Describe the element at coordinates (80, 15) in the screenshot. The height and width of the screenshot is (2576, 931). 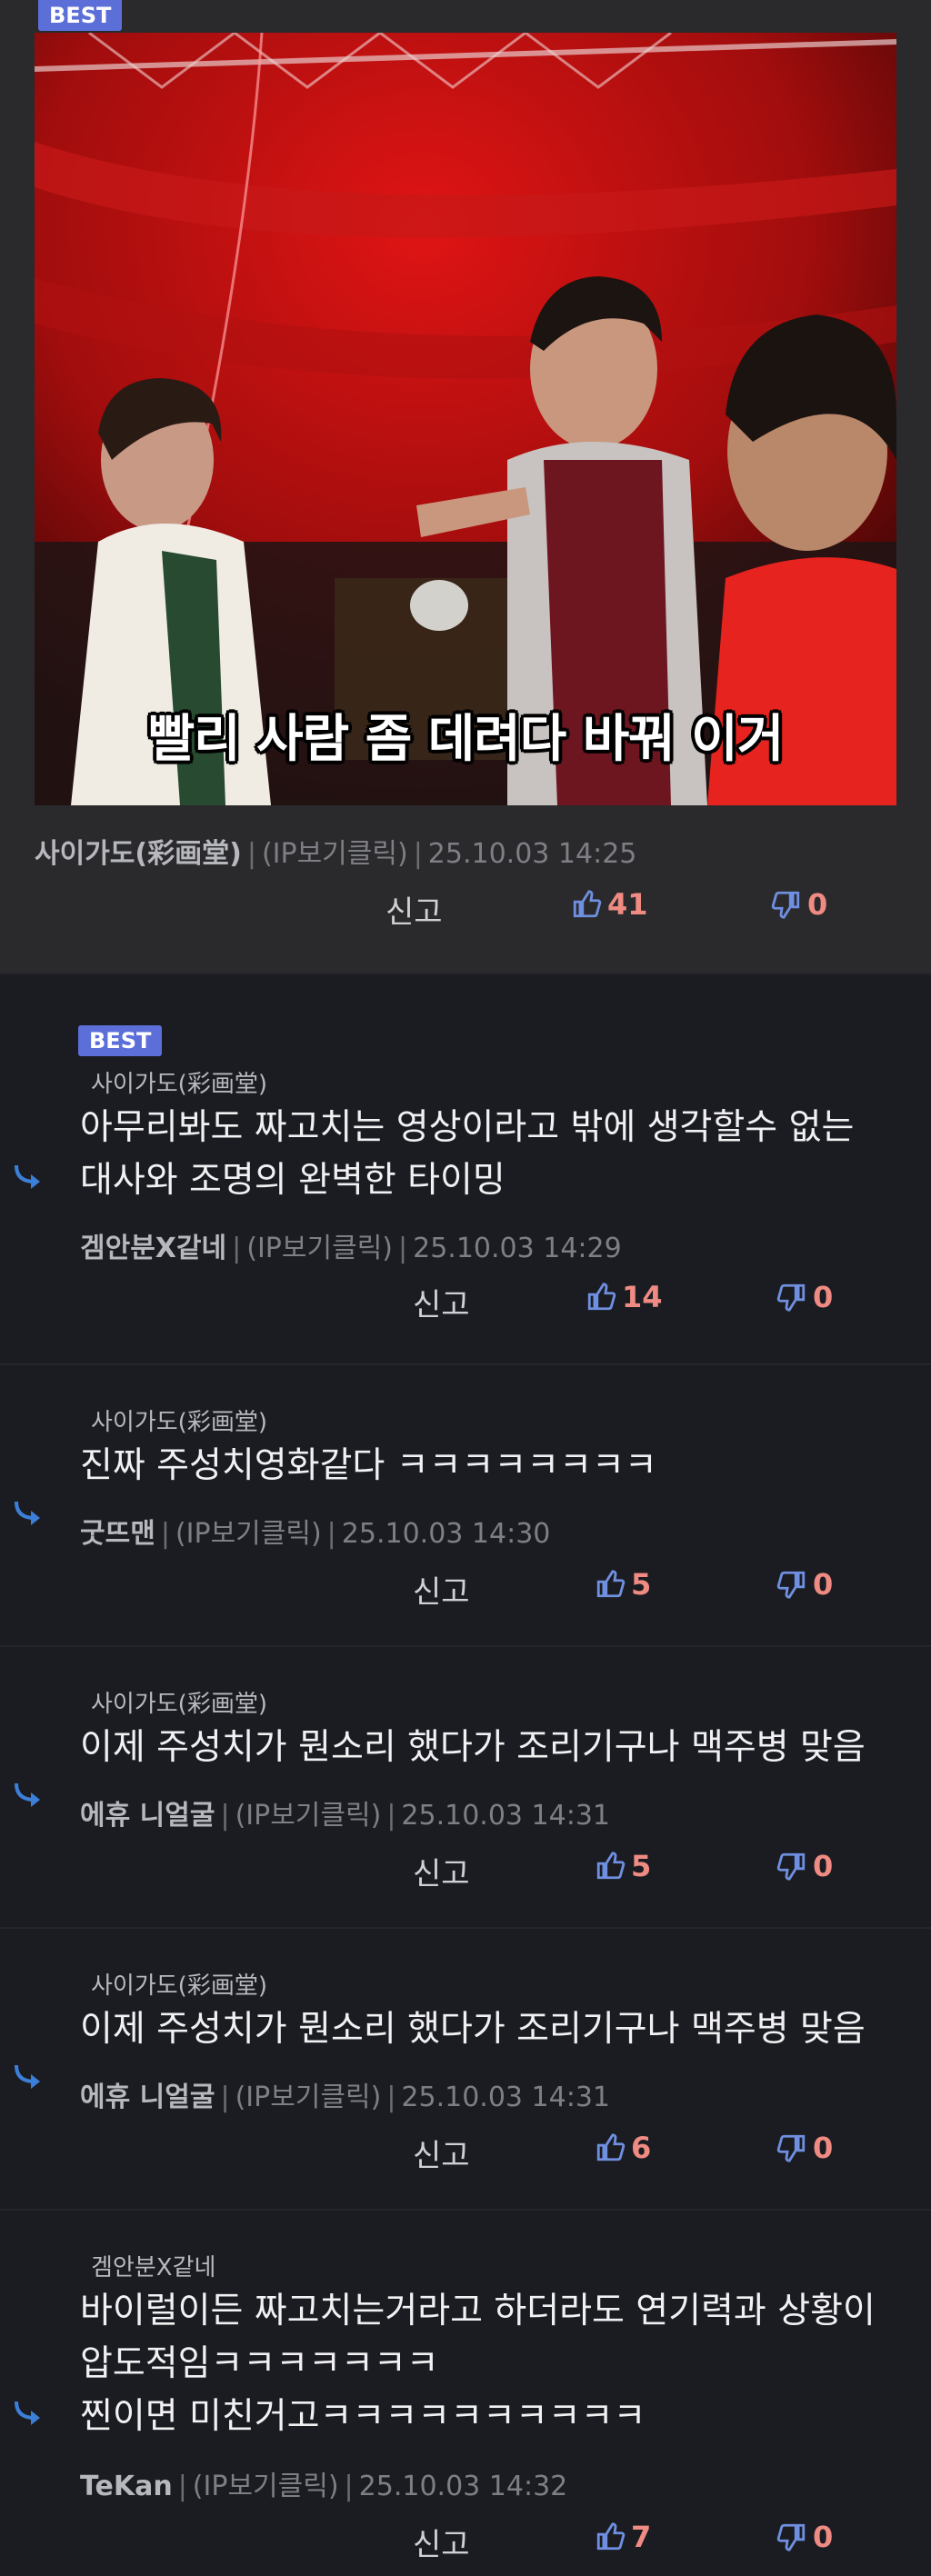
I see `best-badge: BEST` at that location.